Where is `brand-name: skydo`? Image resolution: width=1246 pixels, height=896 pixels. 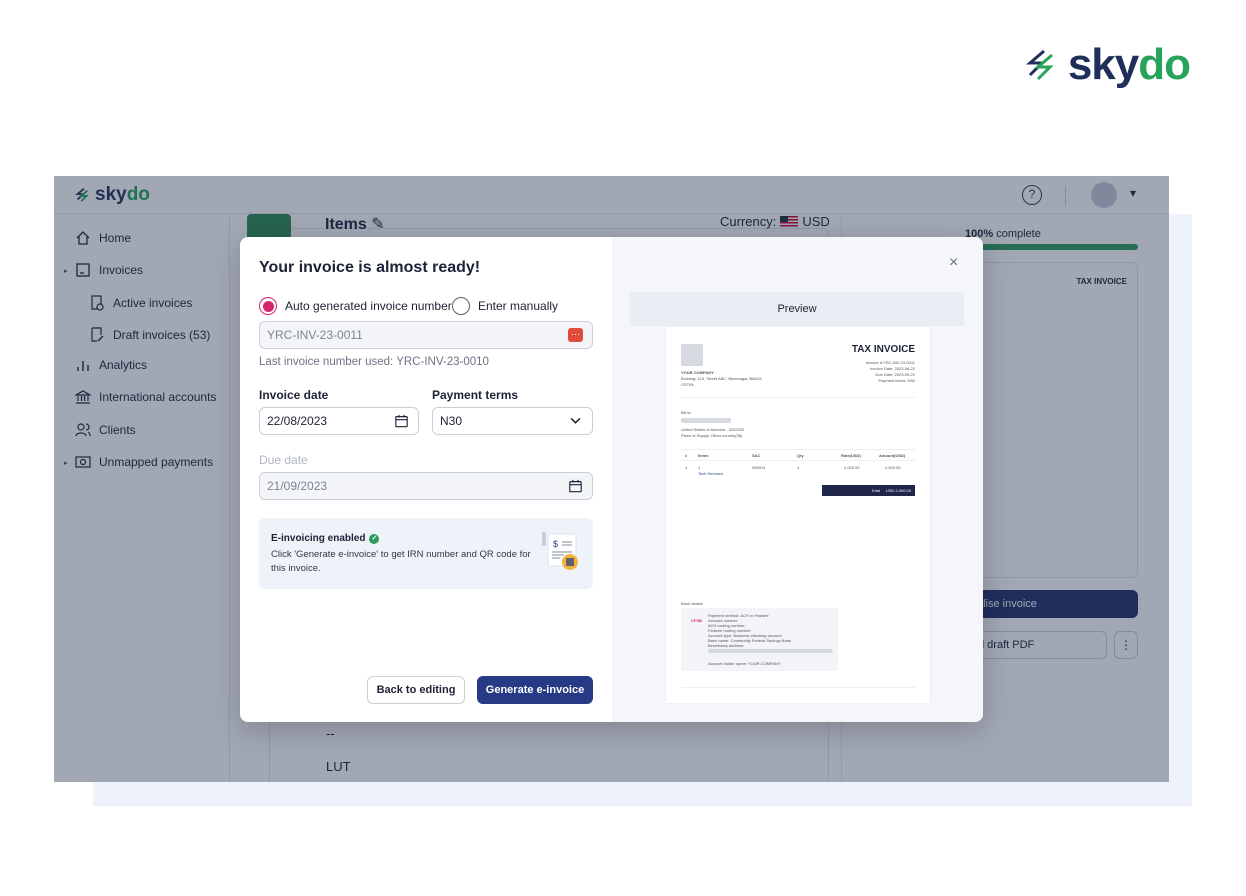
brand-name: skydo is located at coordinates (1129, 64).